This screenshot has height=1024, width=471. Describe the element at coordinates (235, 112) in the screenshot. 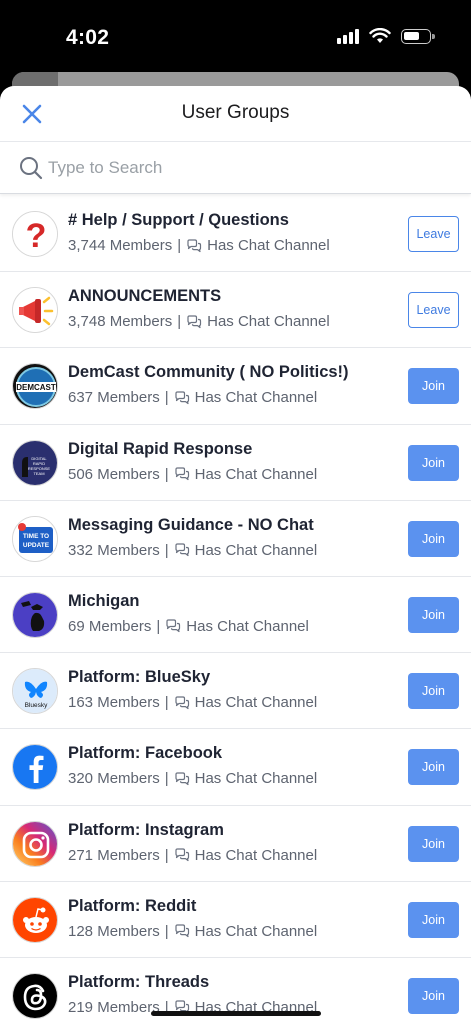

I see `page-title: User Groups` at that location.